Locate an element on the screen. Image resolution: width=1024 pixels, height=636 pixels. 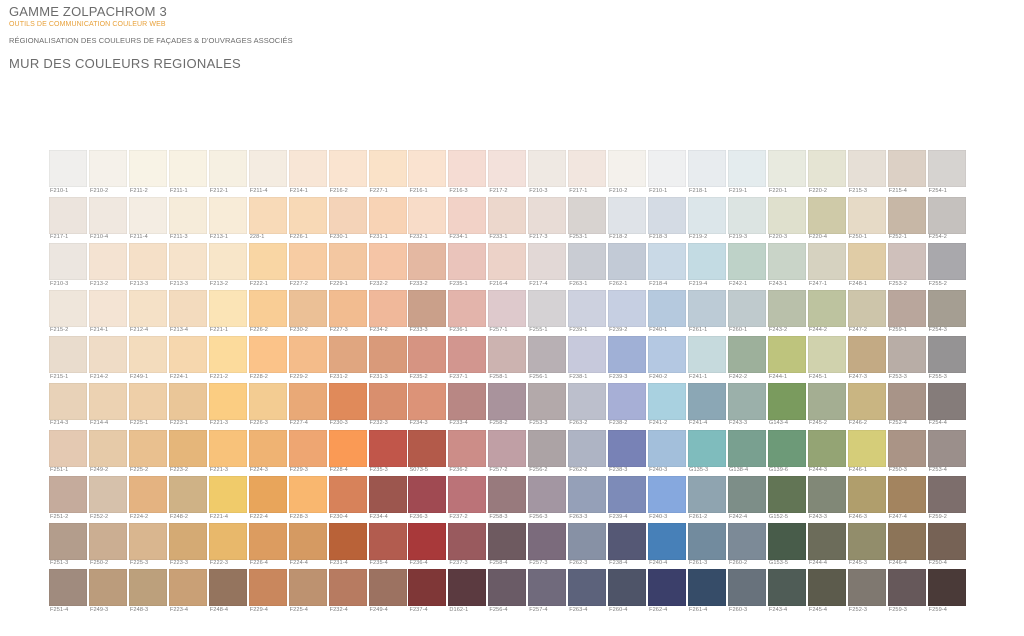
color-swatch-tile: F254-3 is located at coordinates (946, 313).